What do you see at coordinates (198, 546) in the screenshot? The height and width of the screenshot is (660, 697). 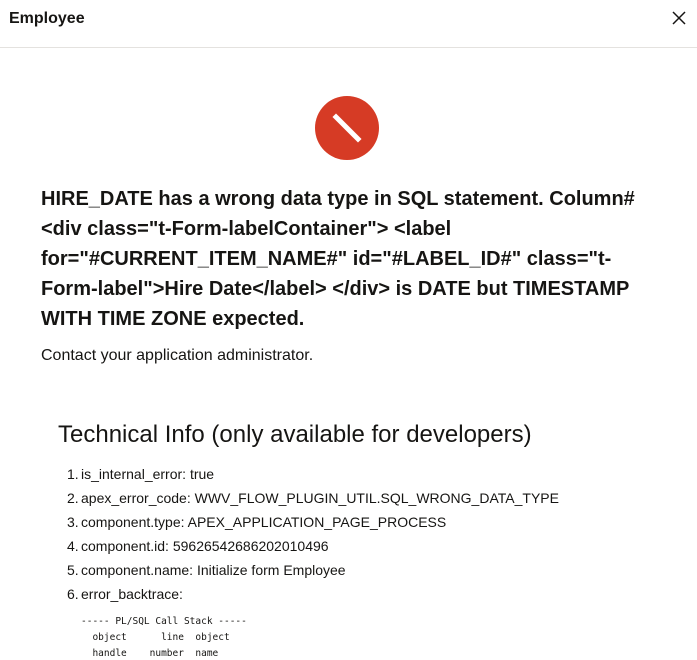 I see `list-item: 4. component.id: 59626542686202010496` at bounding box center [198, 546].